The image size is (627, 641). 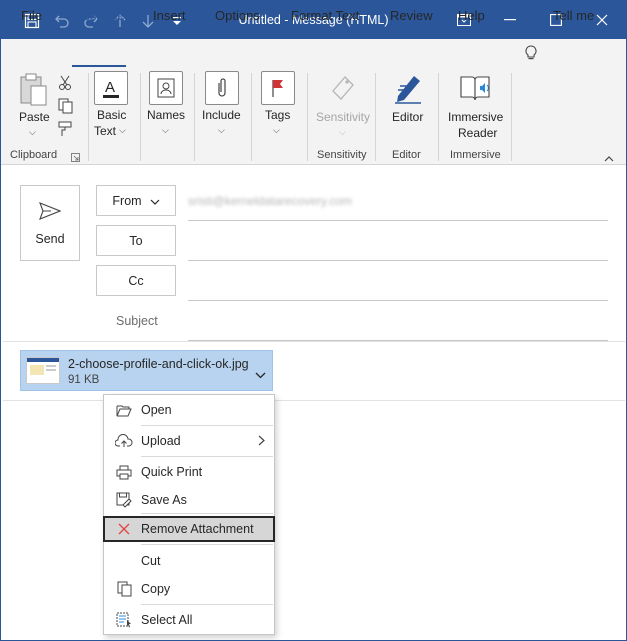 What do you see at coordinates (471, 15) in the screenshot?
I see `tab-help: Help` at bounding box center [471, 15].